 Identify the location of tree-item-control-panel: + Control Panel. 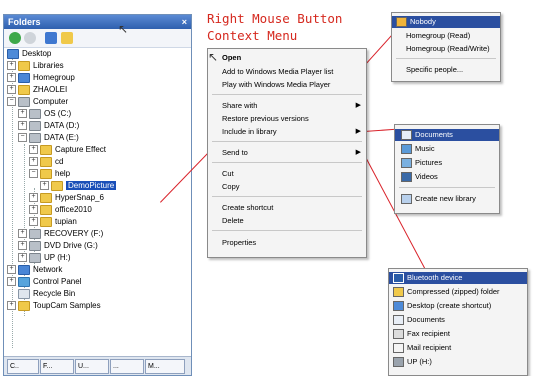
(44, 281).